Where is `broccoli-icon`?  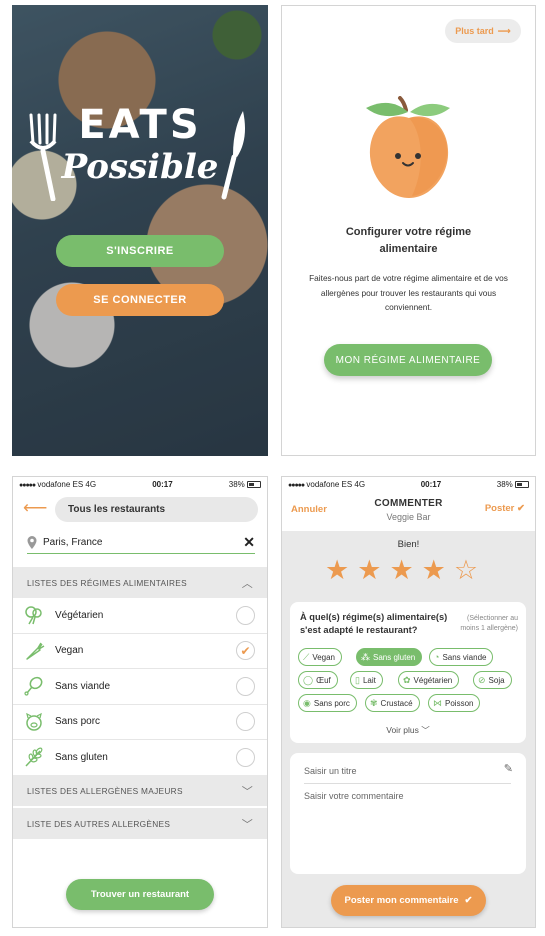
broccoli-icon is located at coordinates (33, 615).